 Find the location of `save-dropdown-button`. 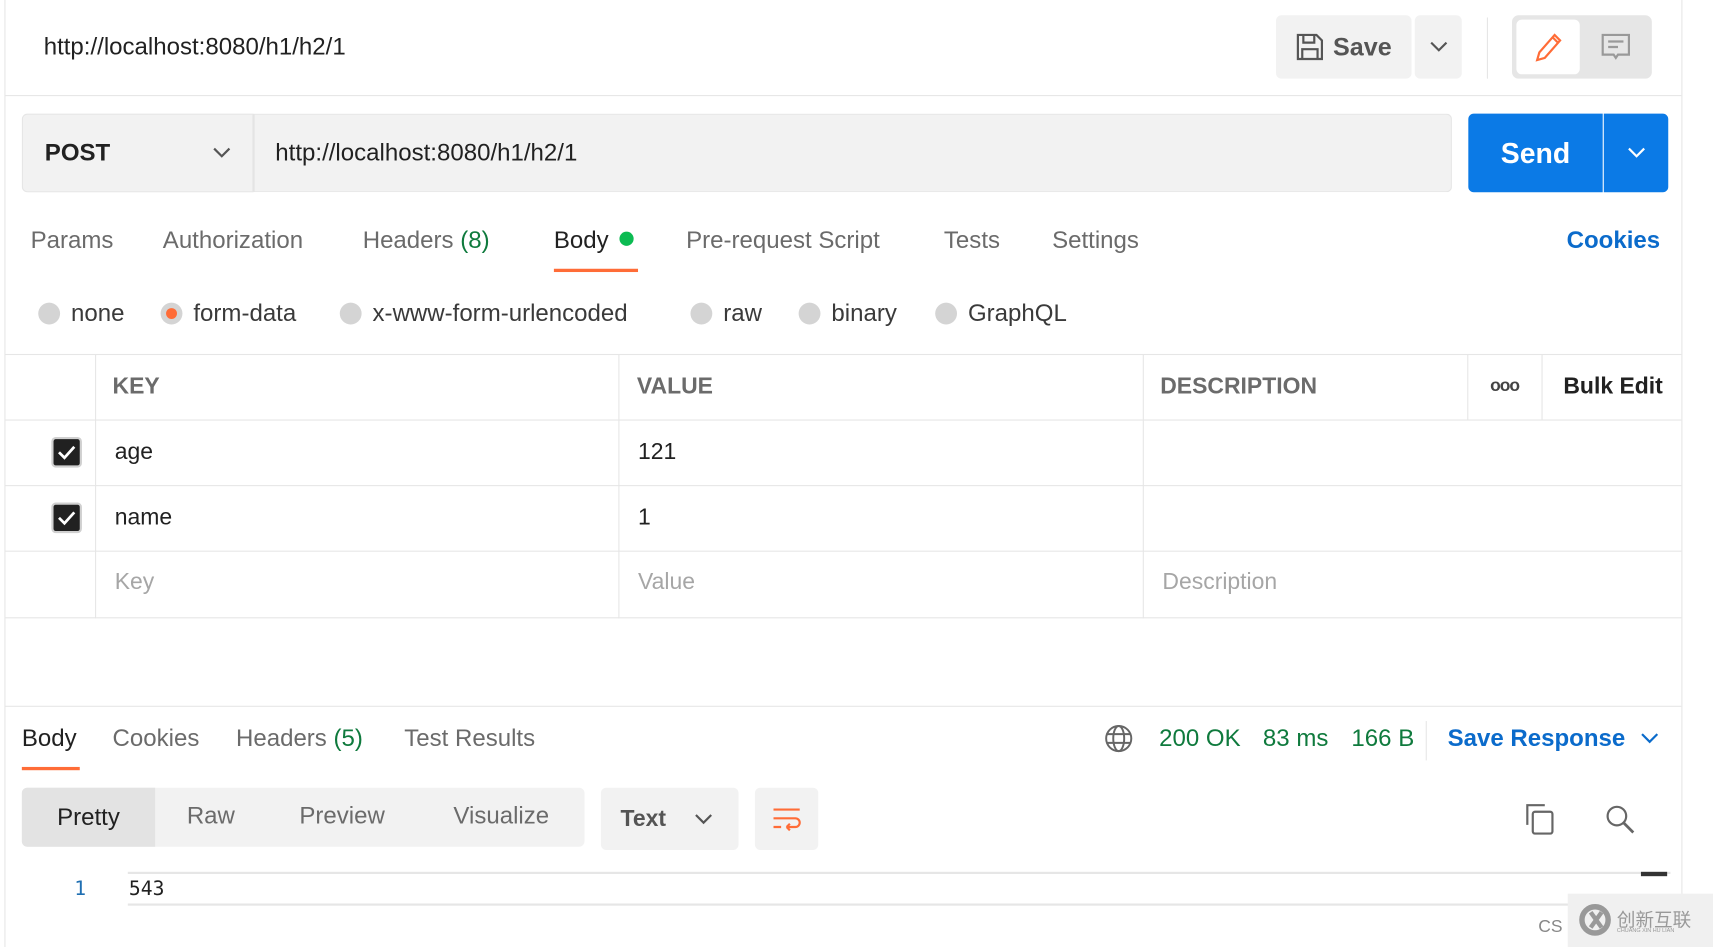

save-dropdown-button is located at coordinates (1438, 47).